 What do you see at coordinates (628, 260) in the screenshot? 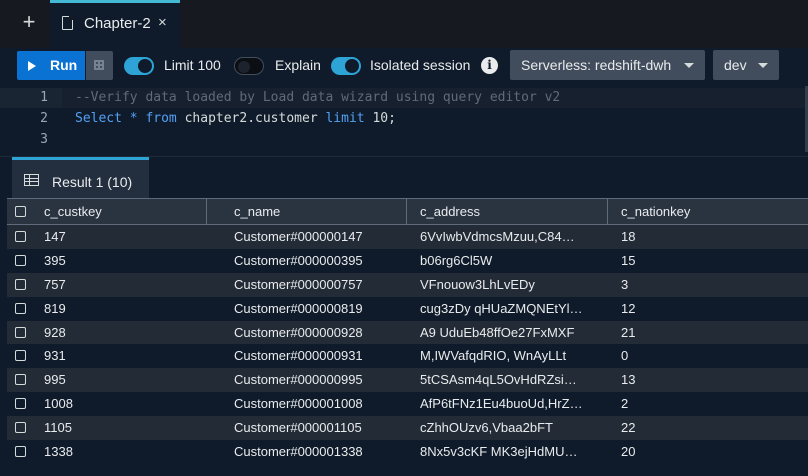
I see `table-cell-c-nationkey: 15` at bounding box center [628, 260].